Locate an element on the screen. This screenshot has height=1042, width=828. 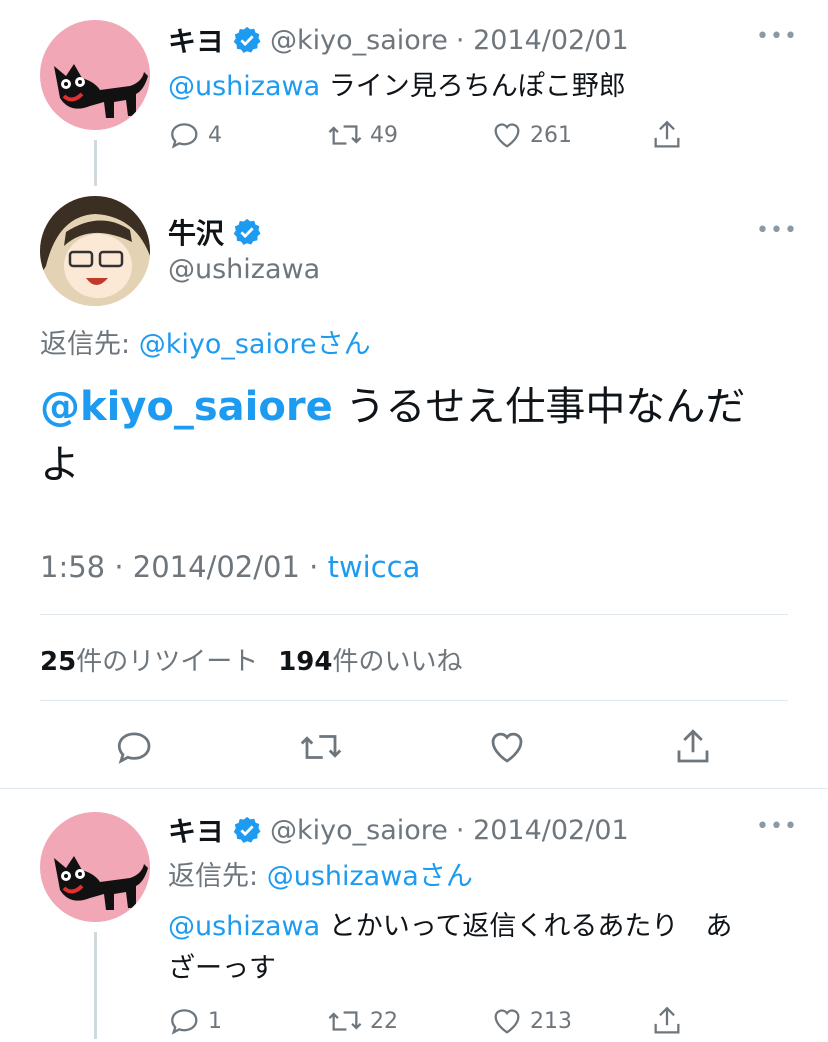
avatar-ushizawa is located at coordinates (95, 251).